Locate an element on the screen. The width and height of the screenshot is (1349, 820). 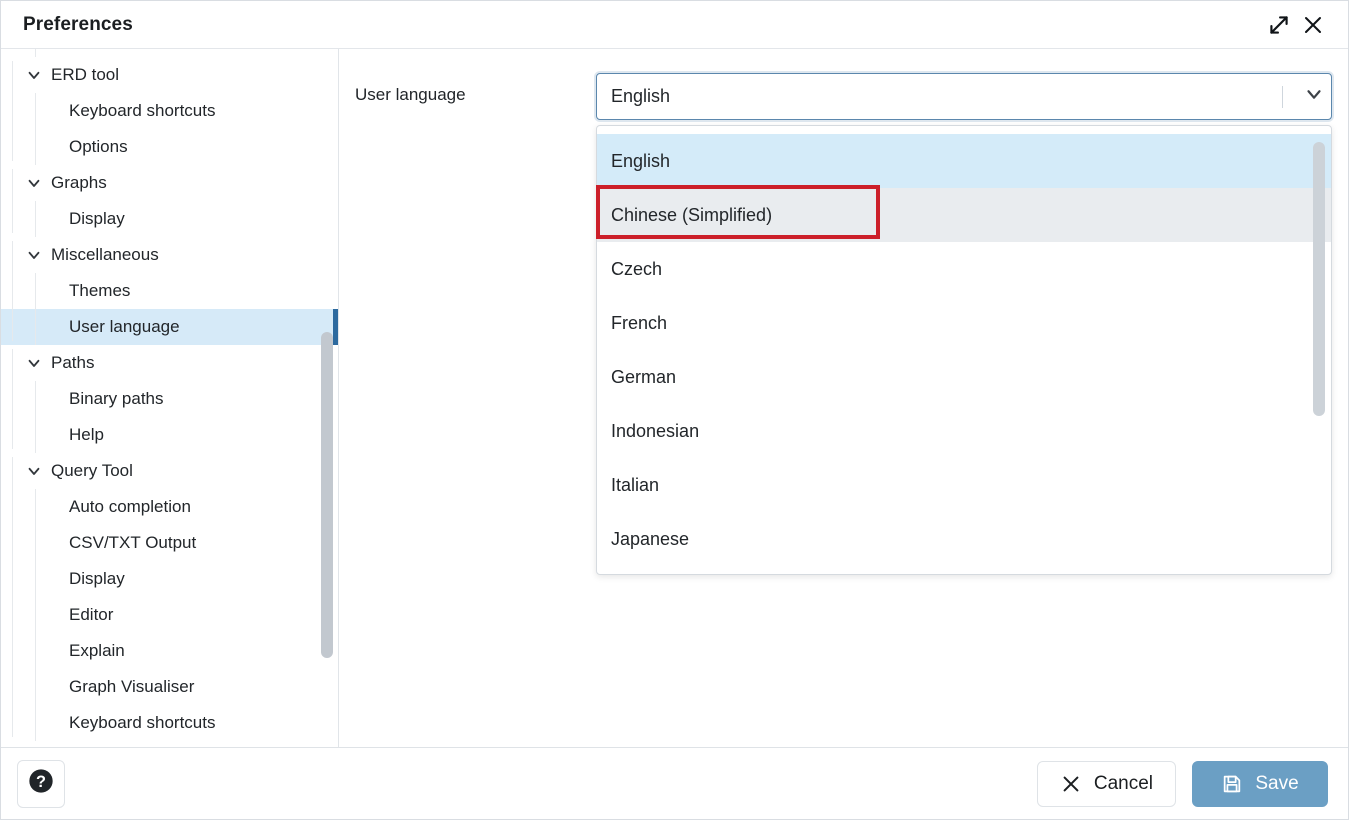
maximize-icon is located at coordinates (1279, 25).